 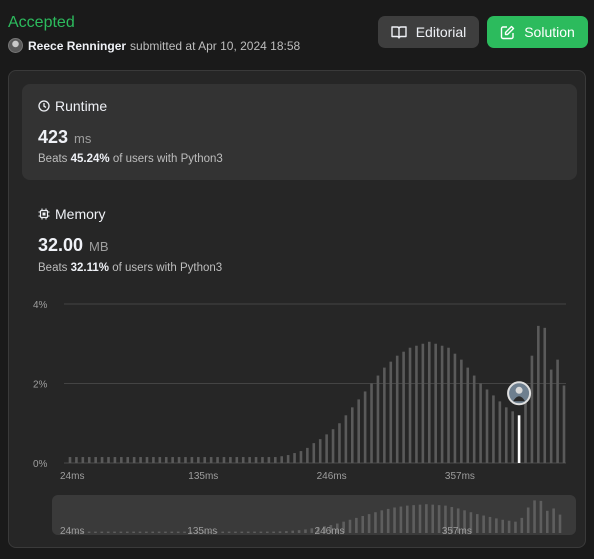 What do you see at coordinates (89, 268) in the screenshot?
I see `memory-beats-pct: 32.11%` at bounding box center [89, 268].